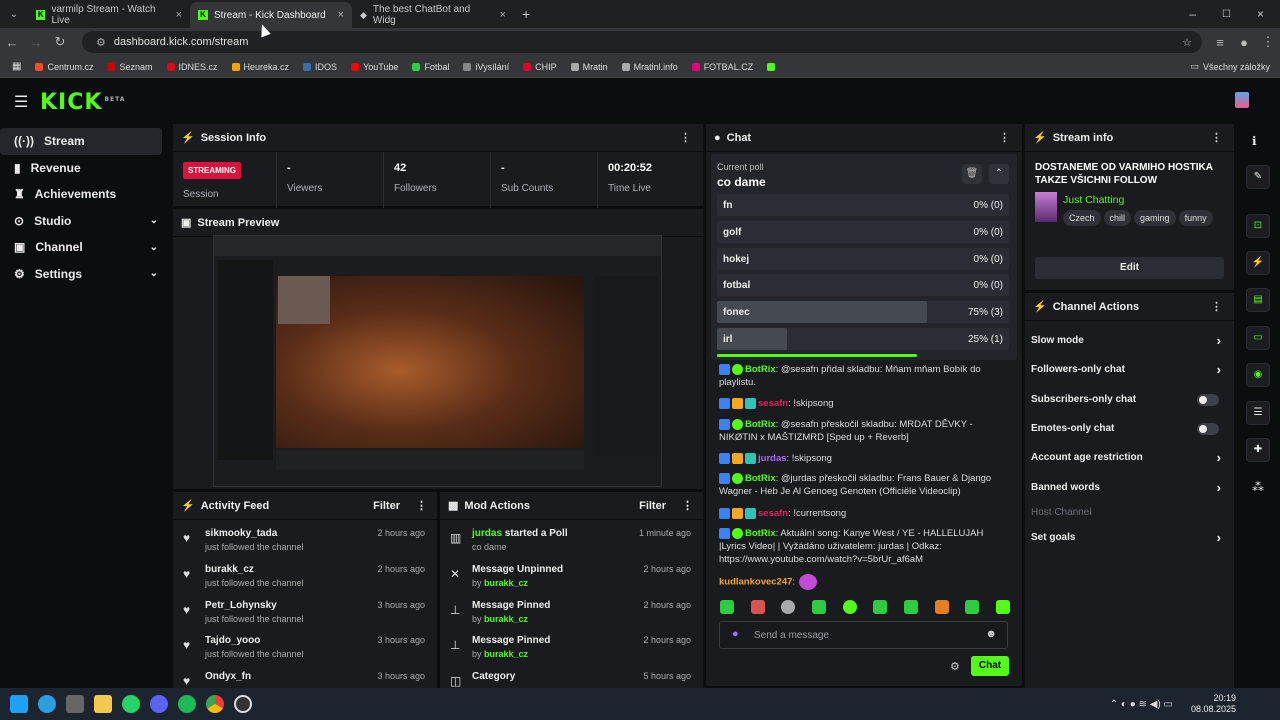 The height and width of the screenshot is (720, 1280). What do you see at coordinates (232, 640) in the screenshot?
I see `activity-user: Tajdo_yooo` at bounding box center [232, 640].